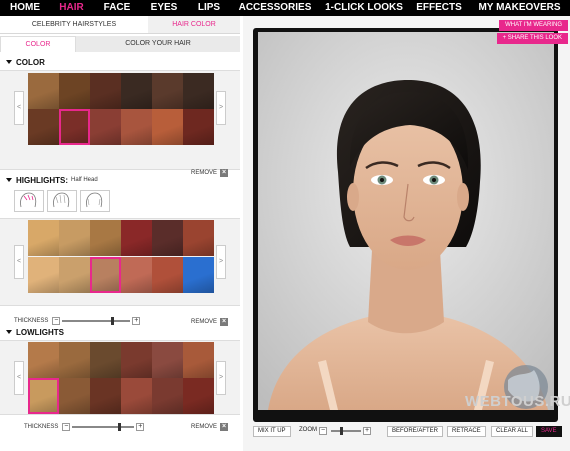  What do you see at coordinates (194, 24) in the screenshot?
I see `tab-hair-color: HAIR COLOR` at bounding box center [194, 24].